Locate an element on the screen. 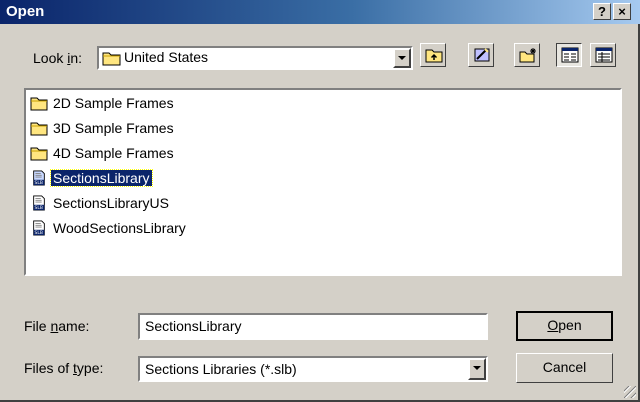  list-item: SLB WoodSectionsLibrary is located at coordinates (109, 228).